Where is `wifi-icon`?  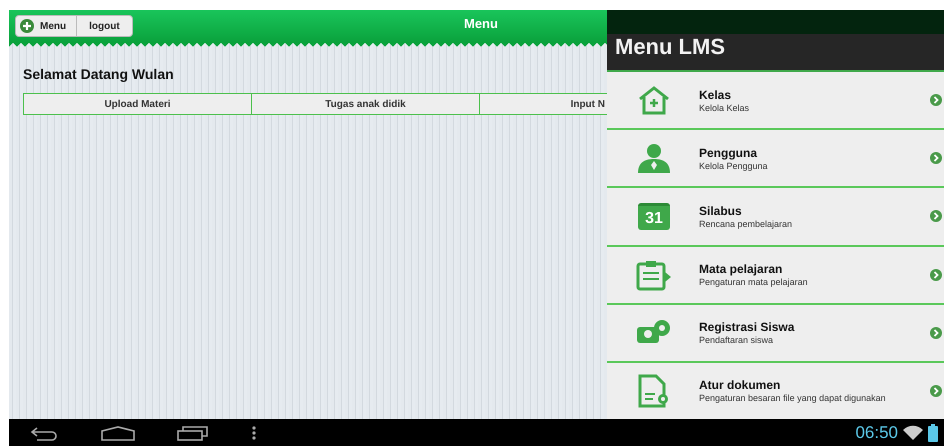
wifi-icon is located at coordinates (913, 432).